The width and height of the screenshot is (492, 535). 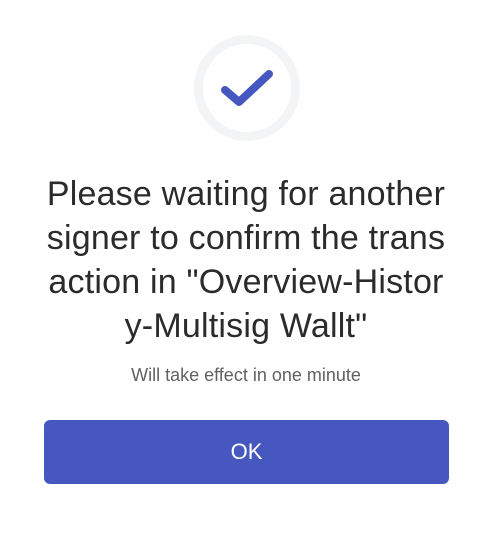 I want to click on status-icon-container, so click(x=247, y=88).